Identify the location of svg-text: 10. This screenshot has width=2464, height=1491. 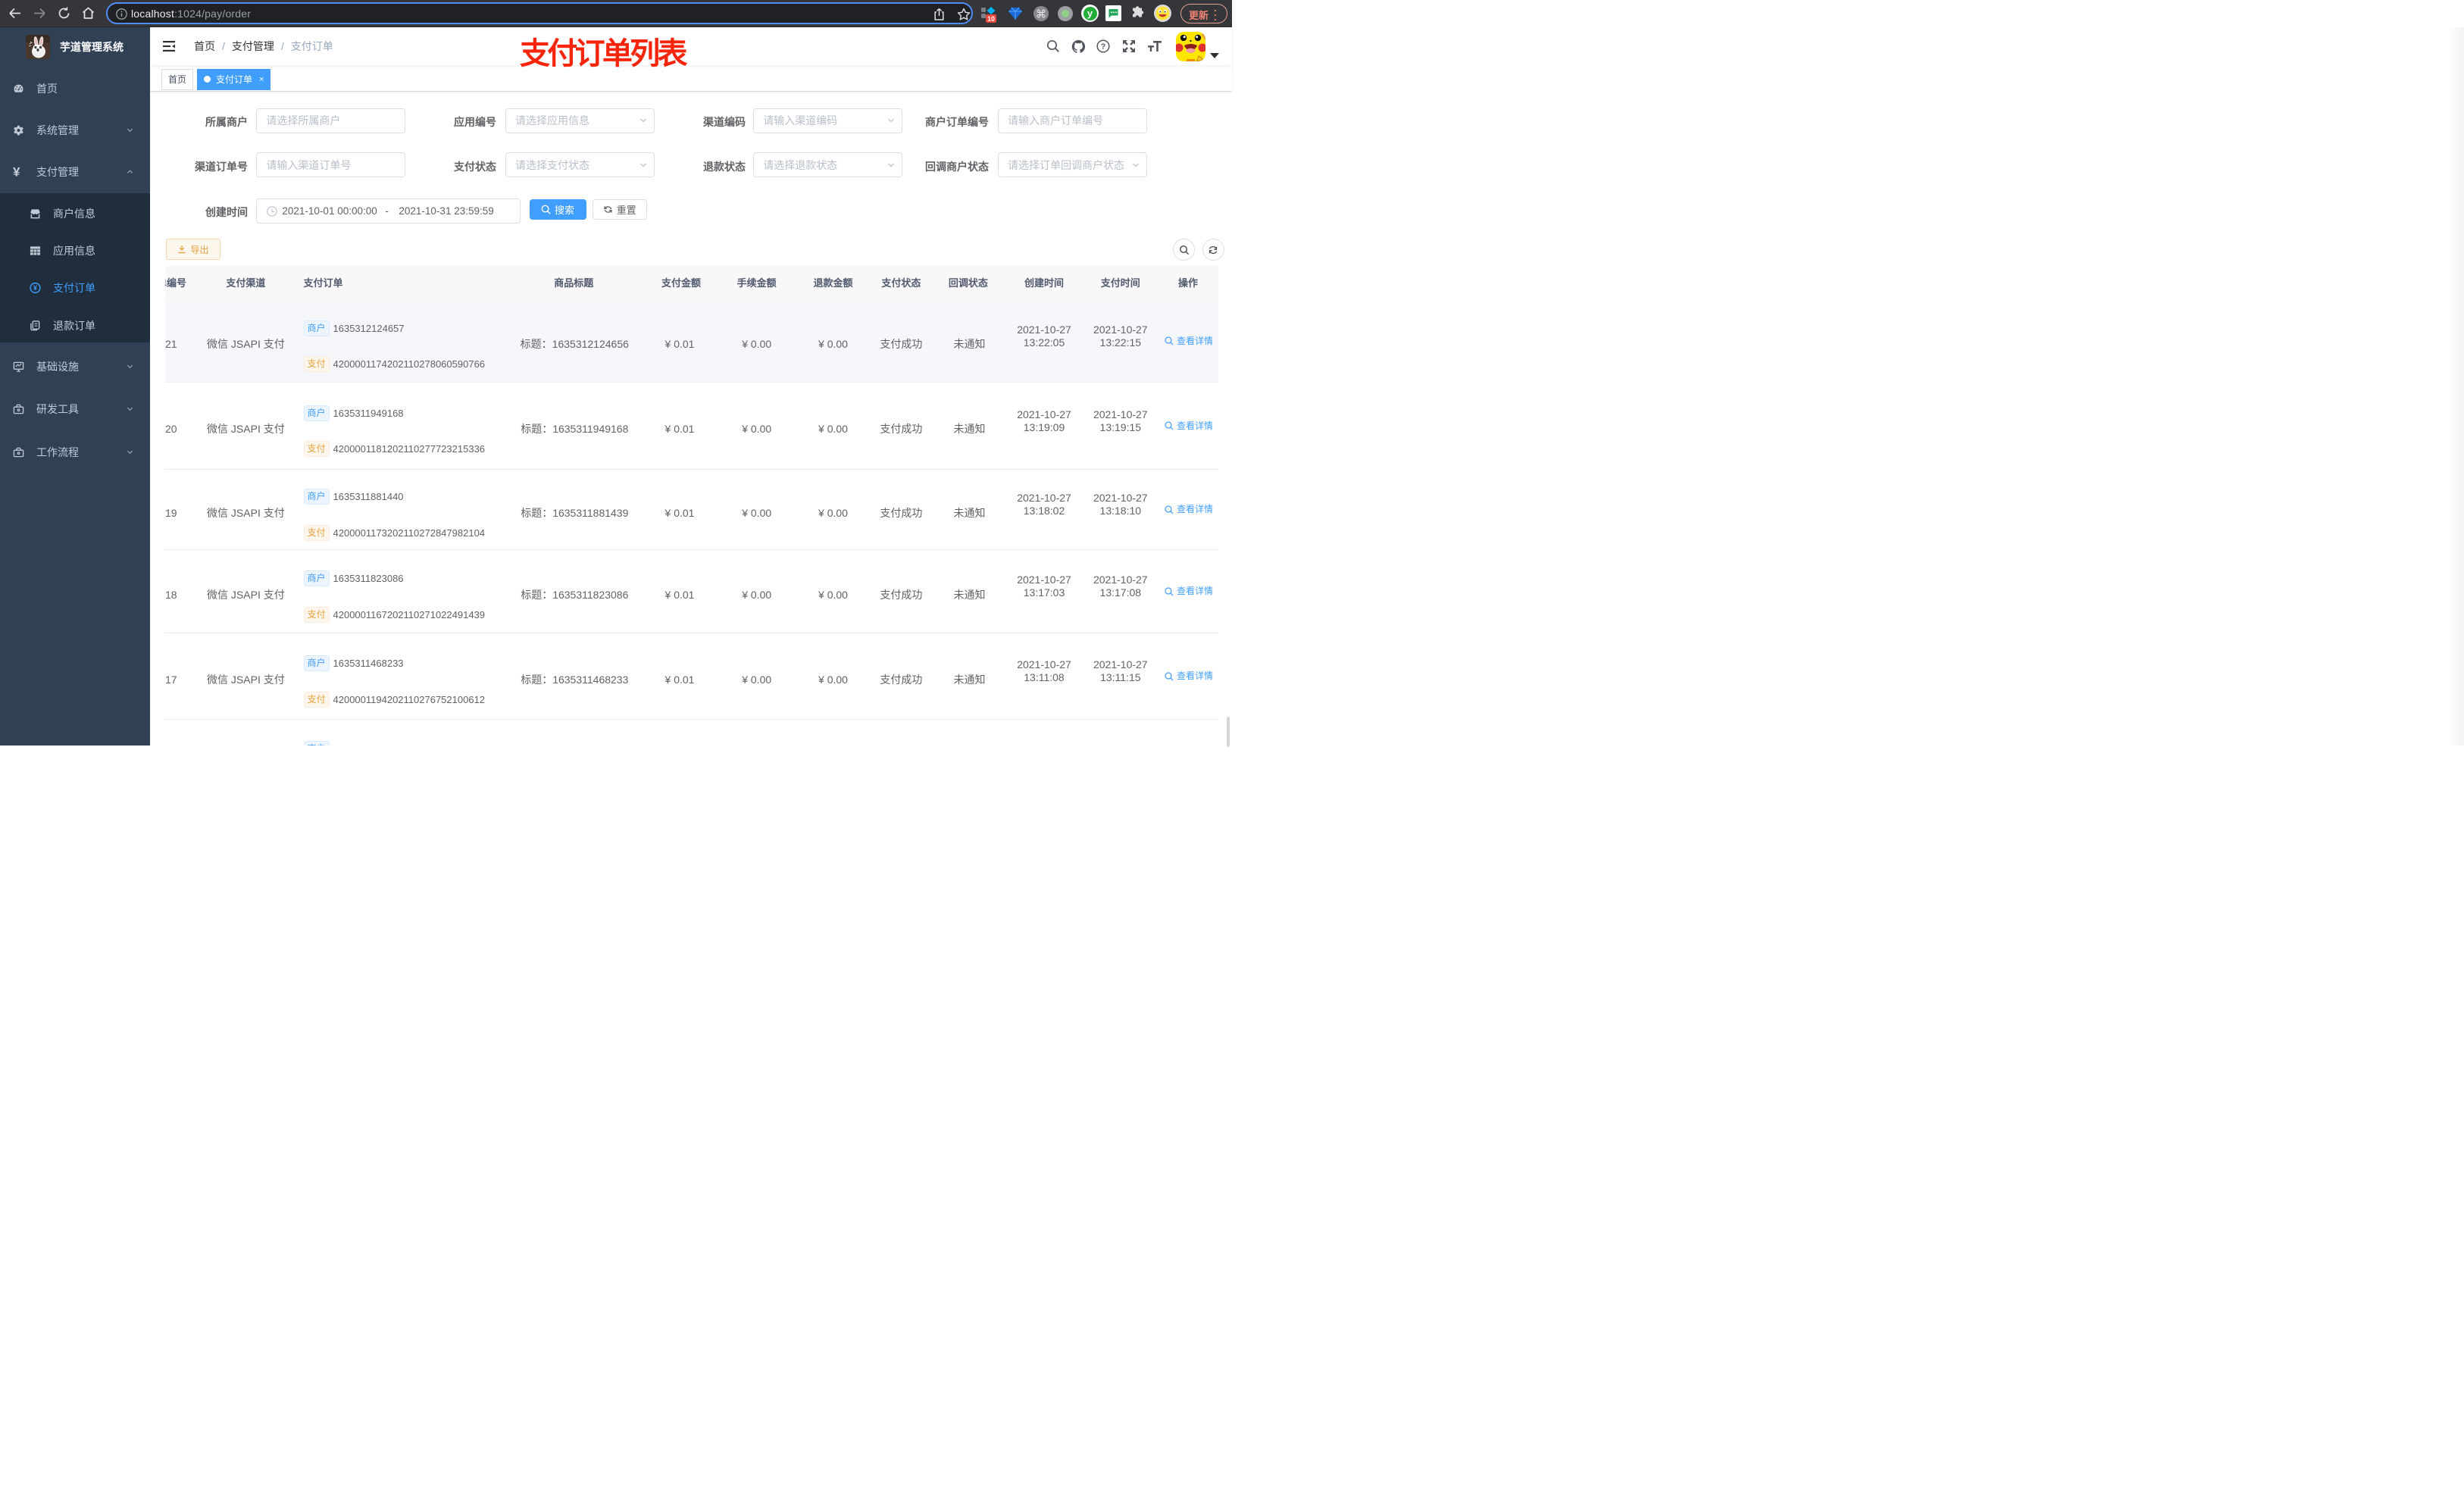
(991, 19).